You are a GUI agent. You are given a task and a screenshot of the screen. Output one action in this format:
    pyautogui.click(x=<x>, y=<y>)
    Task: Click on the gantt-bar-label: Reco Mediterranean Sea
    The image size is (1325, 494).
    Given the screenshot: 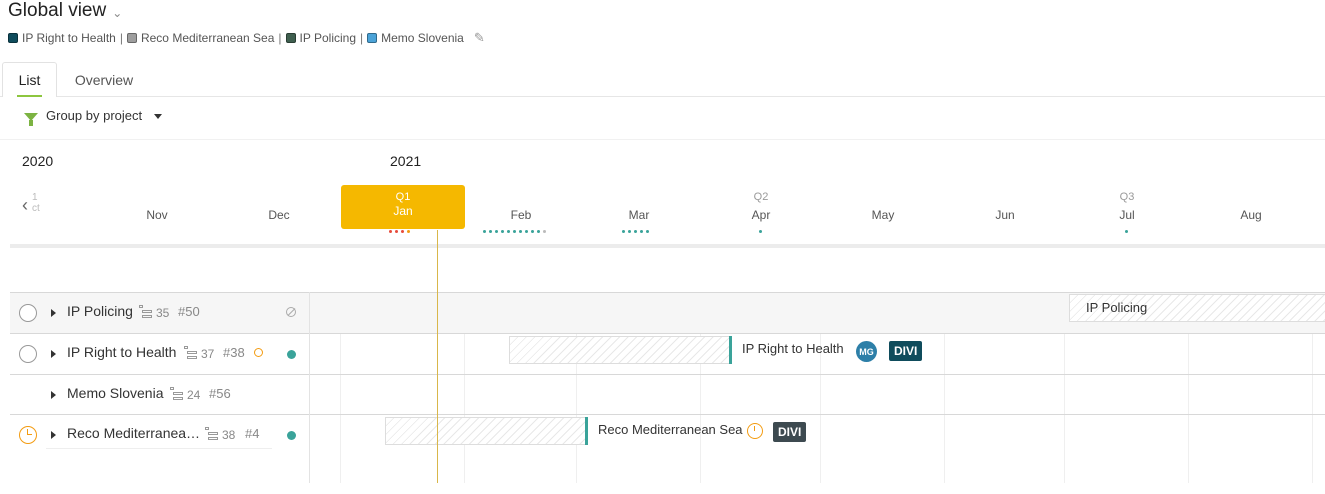 What is the action you would take?
    pyautogui.click(x=670, y=429)
    